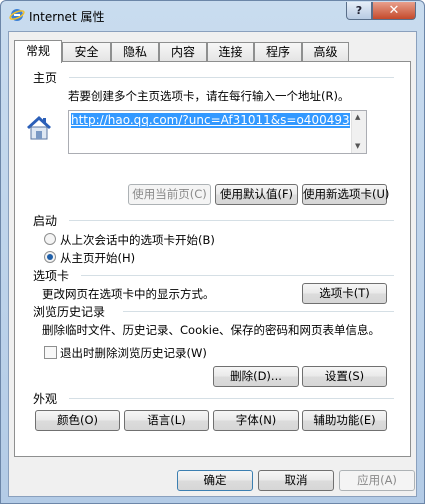  I want to click on startup-last-session-label: 从上次会话中的选项卡开始(B), so click(137, 240).